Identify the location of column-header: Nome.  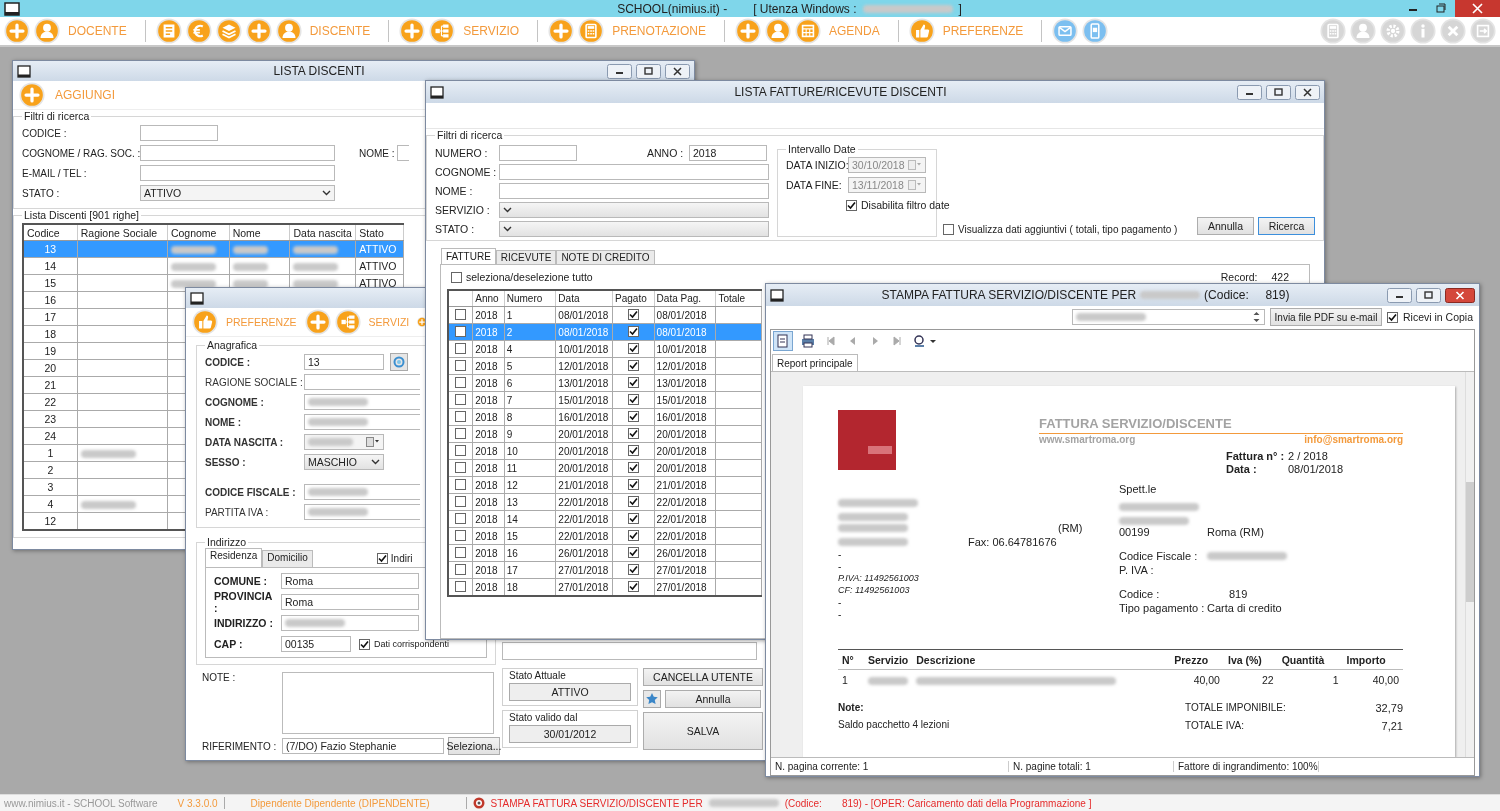
(259, 232).